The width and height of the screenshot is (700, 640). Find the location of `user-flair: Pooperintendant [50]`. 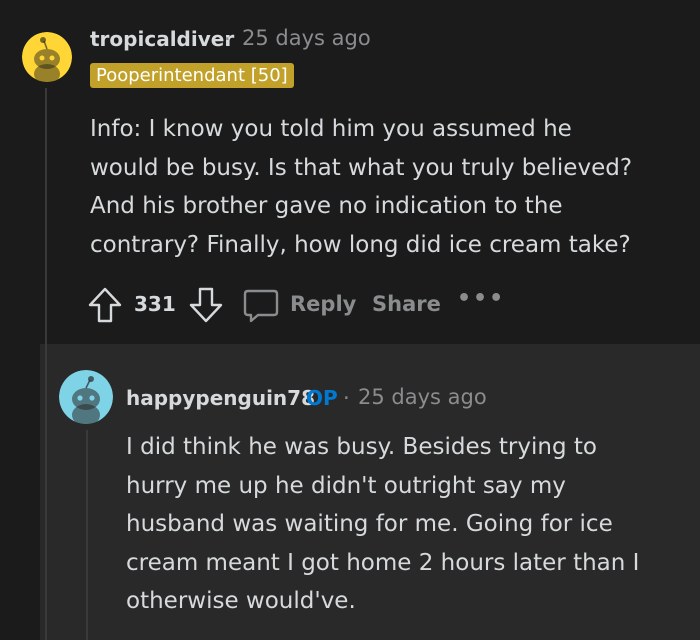

user-flair: Pooperintendant [50] is located at coordinates (192, 75).